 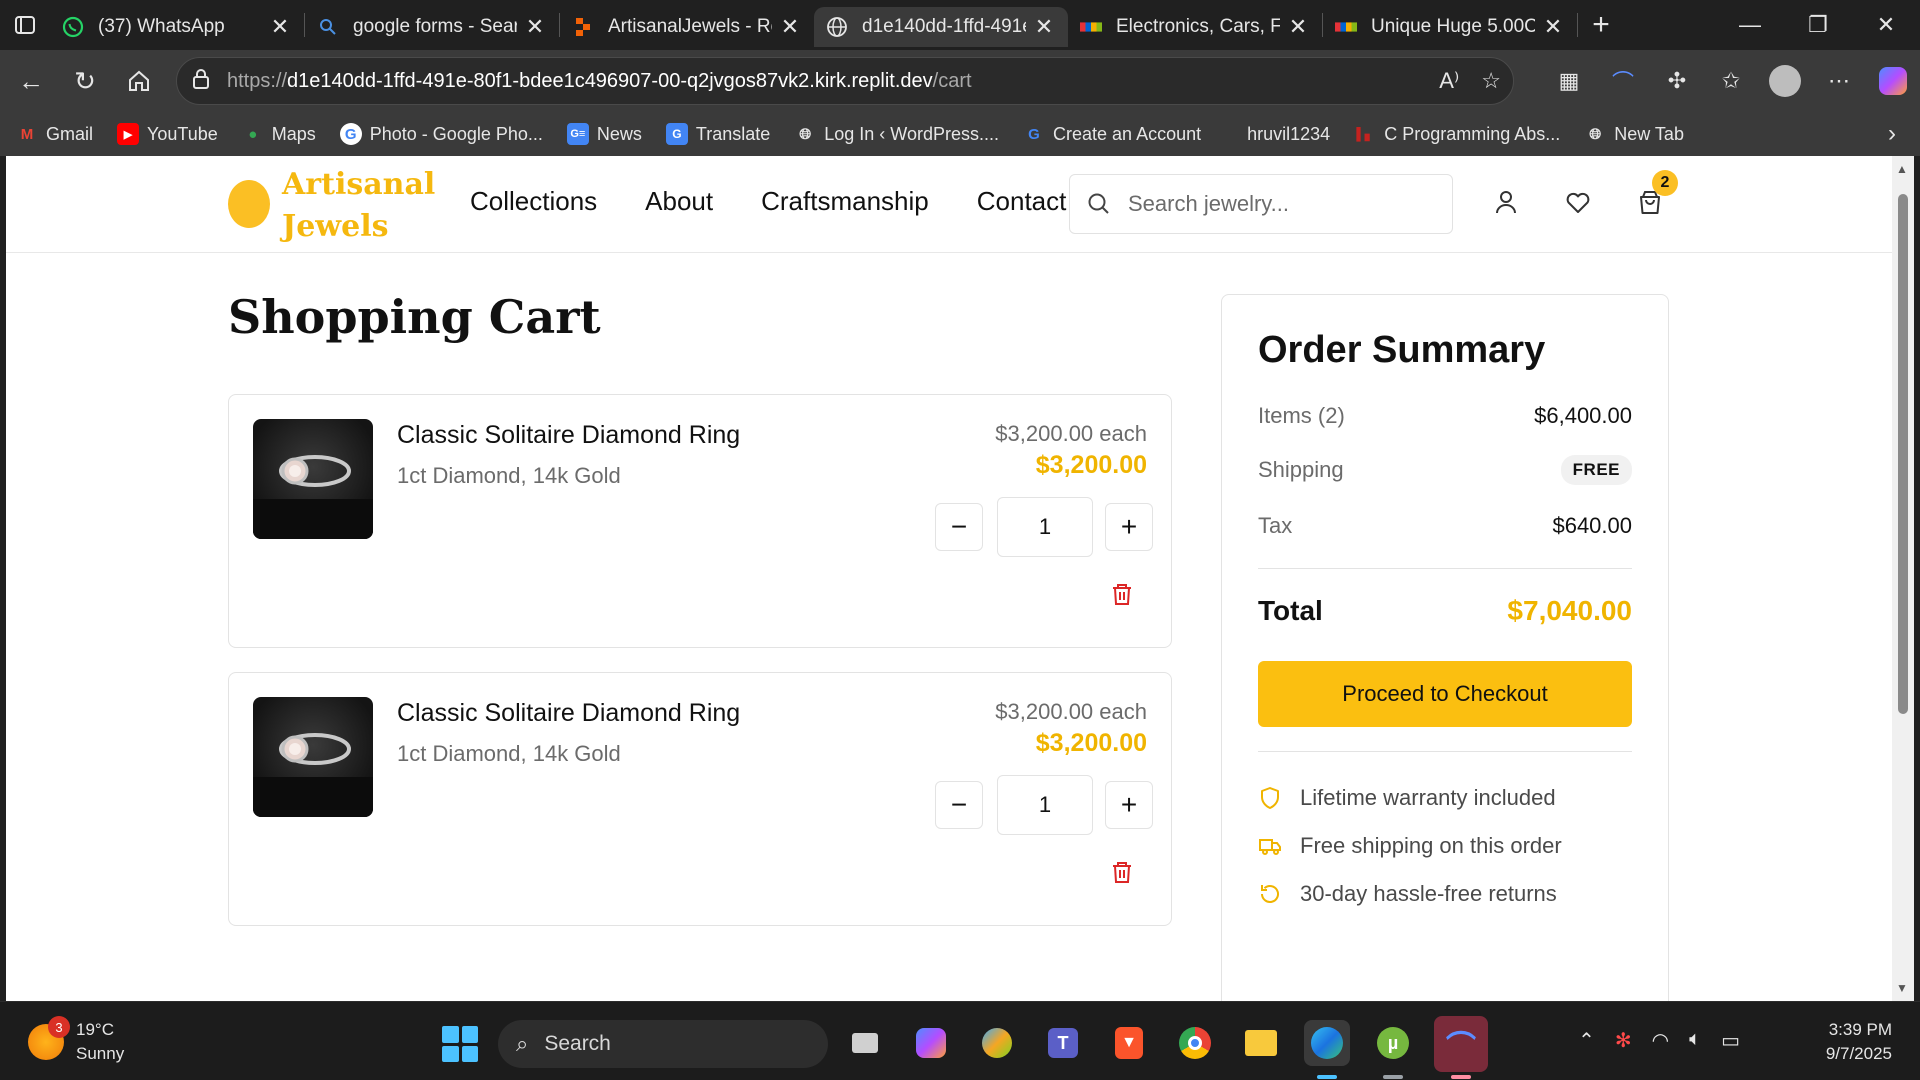 I want to click on minimize-button: ―, so click(x=1750, y=25).